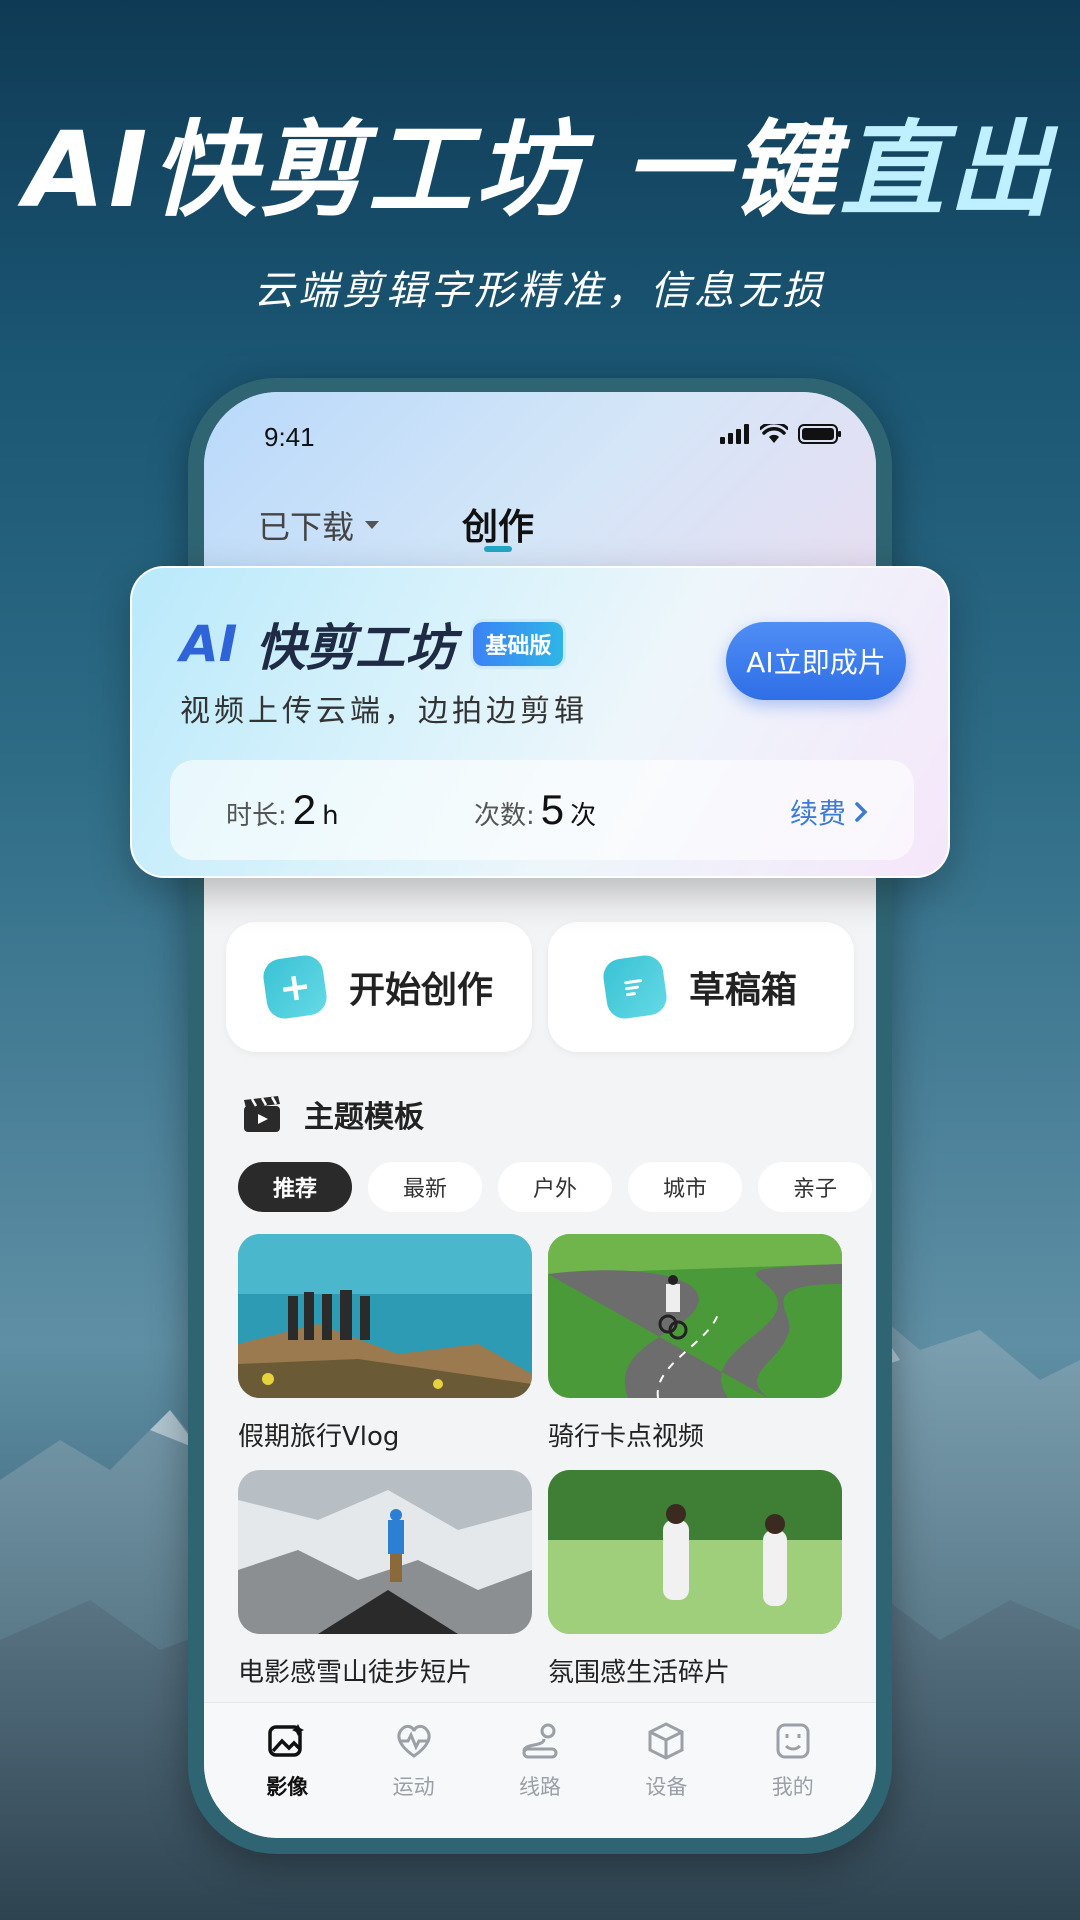 The image size is (1080, 1920). Describe the element at coordinates (540, 1741) in the screenshot. I see `route-icon` at that location.